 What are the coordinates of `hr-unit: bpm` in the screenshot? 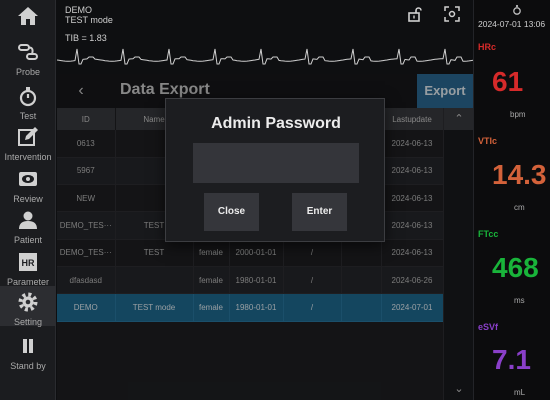 It's located at (518, 114).